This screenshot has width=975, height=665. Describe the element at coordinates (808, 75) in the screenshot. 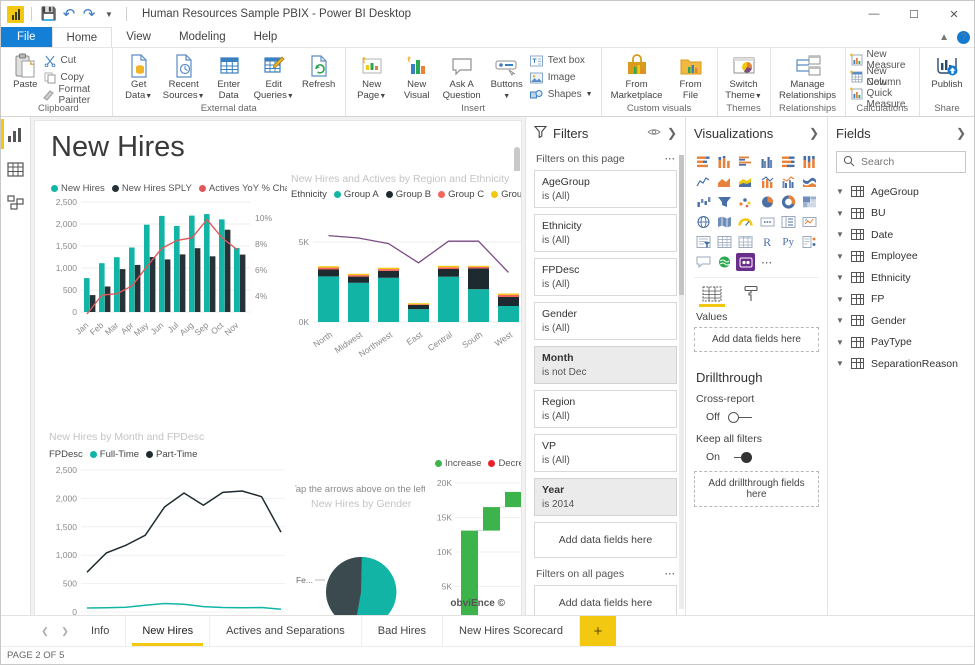

I see `manage-relationships-button: Manage Relationships` at that location.